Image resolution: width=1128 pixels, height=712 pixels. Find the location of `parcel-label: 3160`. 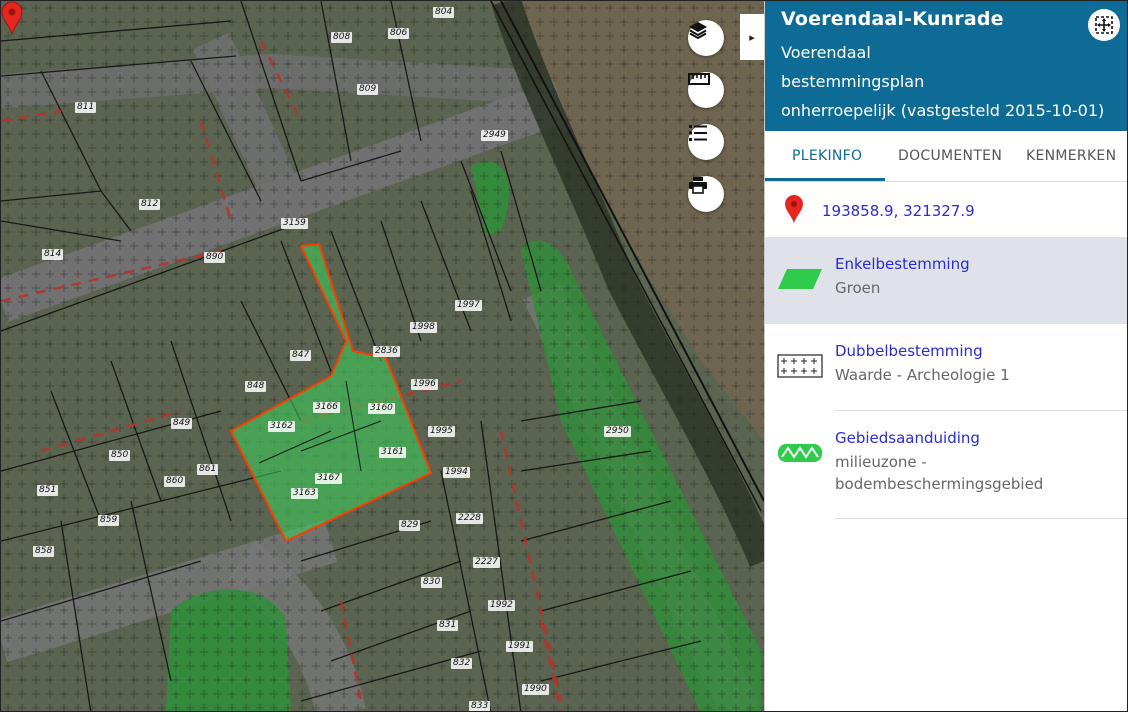

parcel-label: 3160 is located at coordinates (381, 408).